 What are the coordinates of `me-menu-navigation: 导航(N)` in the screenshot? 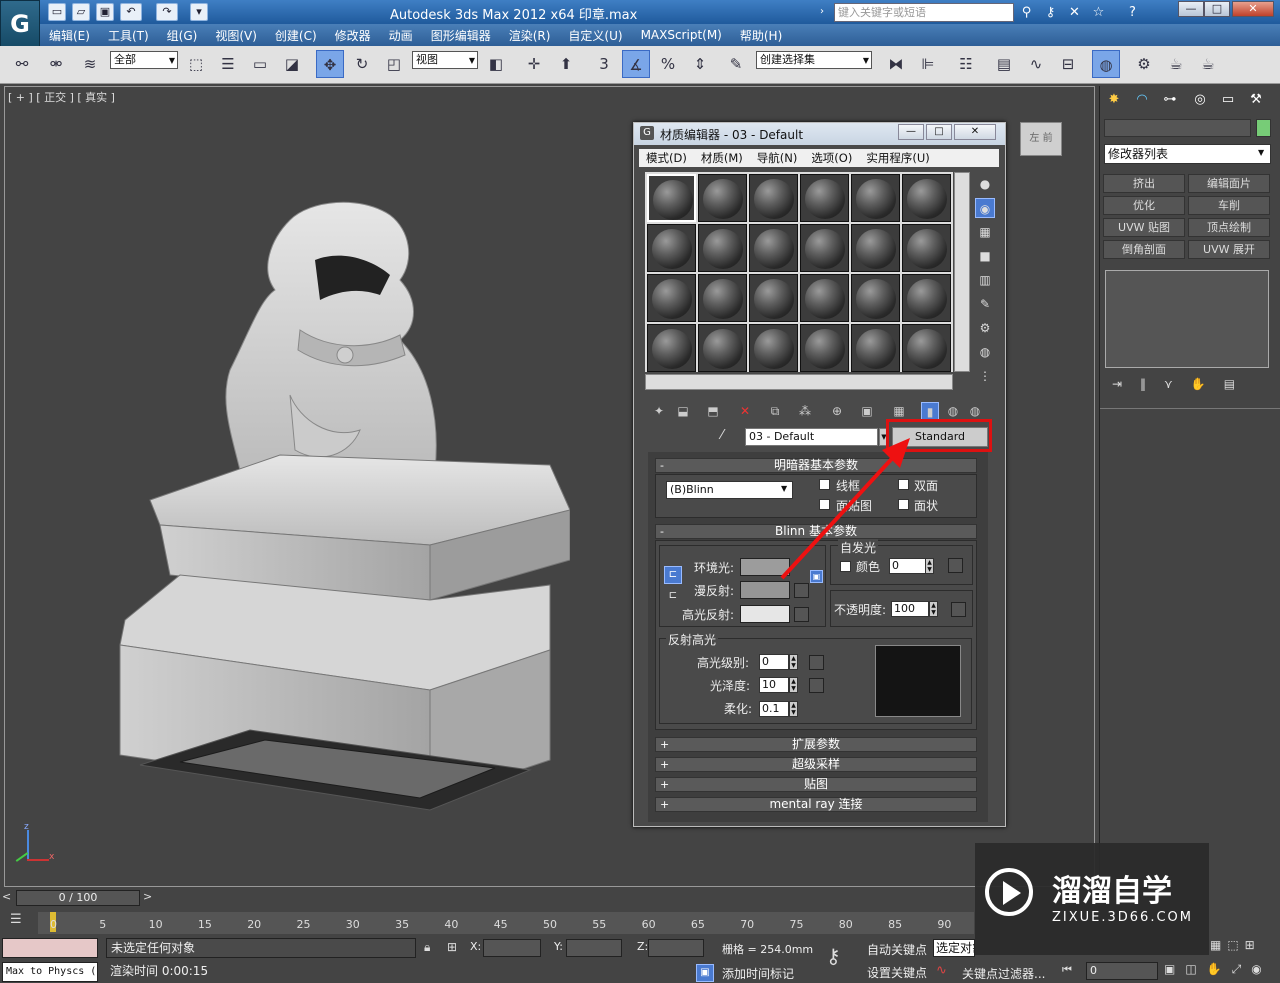 It's located at (777, 158).